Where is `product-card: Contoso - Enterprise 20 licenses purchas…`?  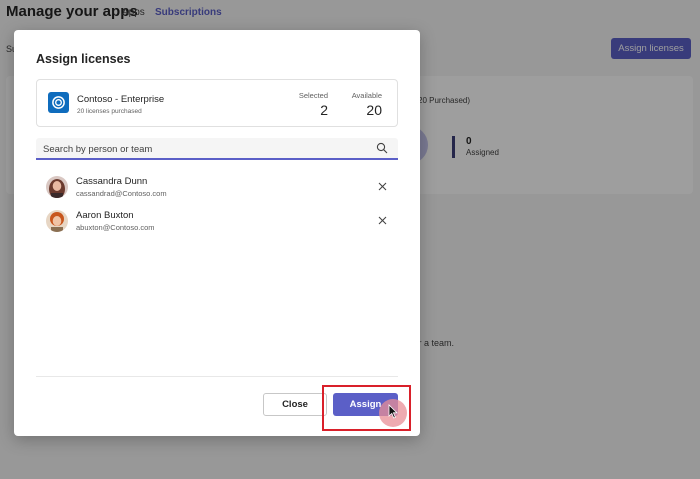
product-card: Contoso - Enterprise 20 licenses purchas… is located at coordinates (217, 103).